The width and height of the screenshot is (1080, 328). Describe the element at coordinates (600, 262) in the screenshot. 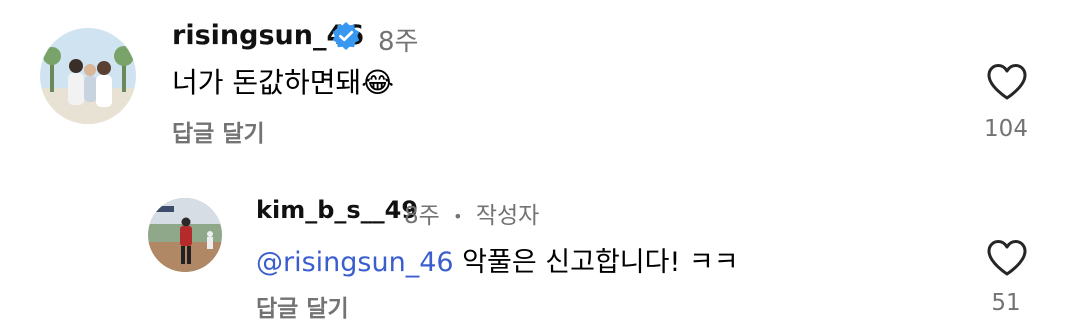

I see `comment-text-content: 악풀은 신고합니다! ㅋㅋ` at that location.